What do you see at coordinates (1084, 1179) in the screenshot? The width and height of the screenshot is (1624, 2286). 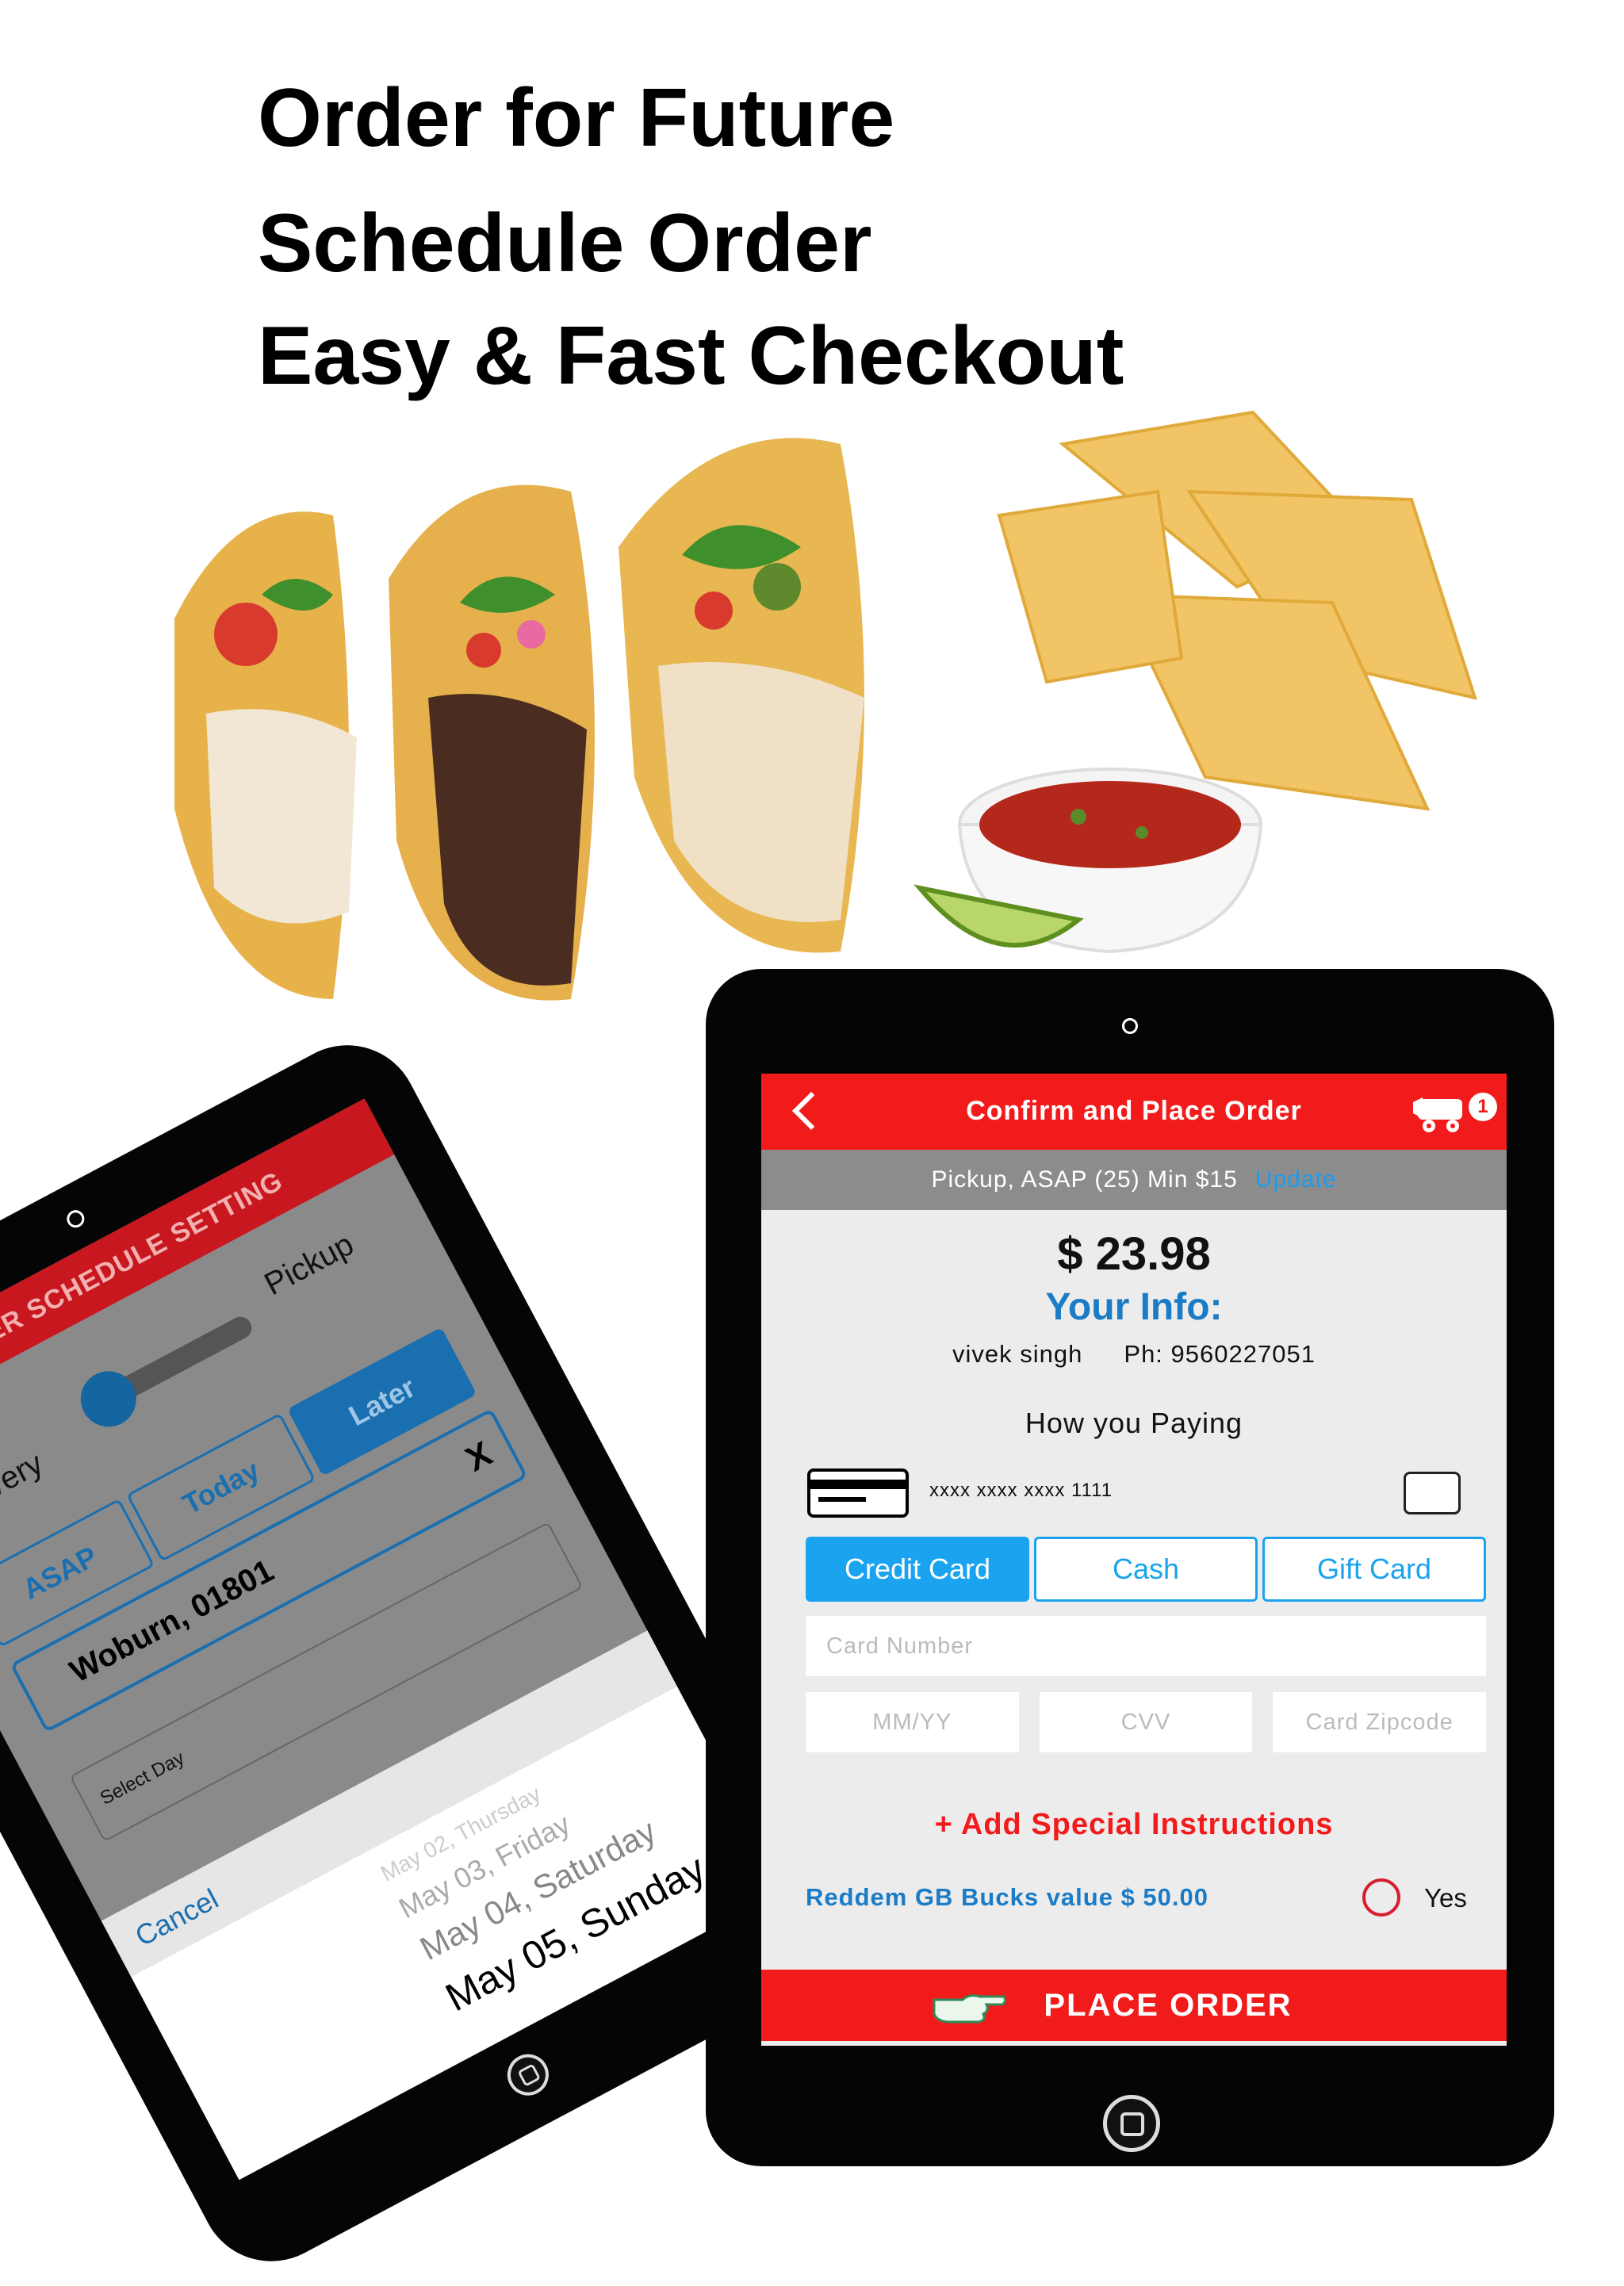 I see `order-summary: Pickup, ASAP (25) Min $15` at bounding box center [1084, 1179].